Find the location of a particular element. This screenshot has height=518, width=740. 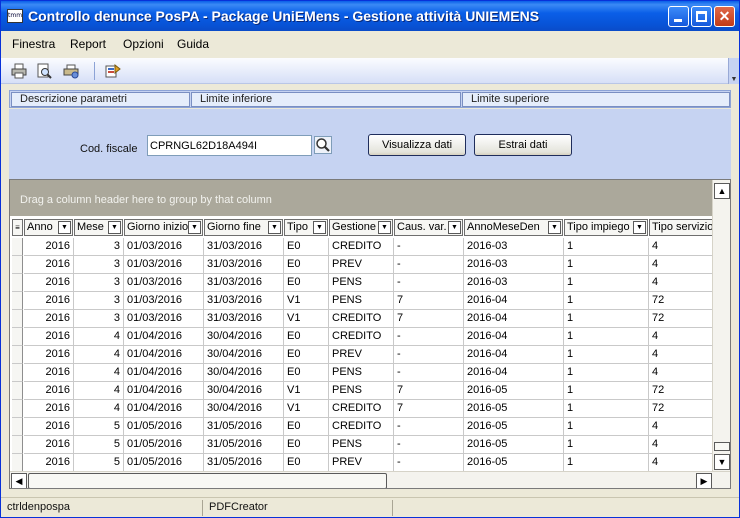

toolbar-chevron-icon: ▼ is located at coordinates (733, 71).